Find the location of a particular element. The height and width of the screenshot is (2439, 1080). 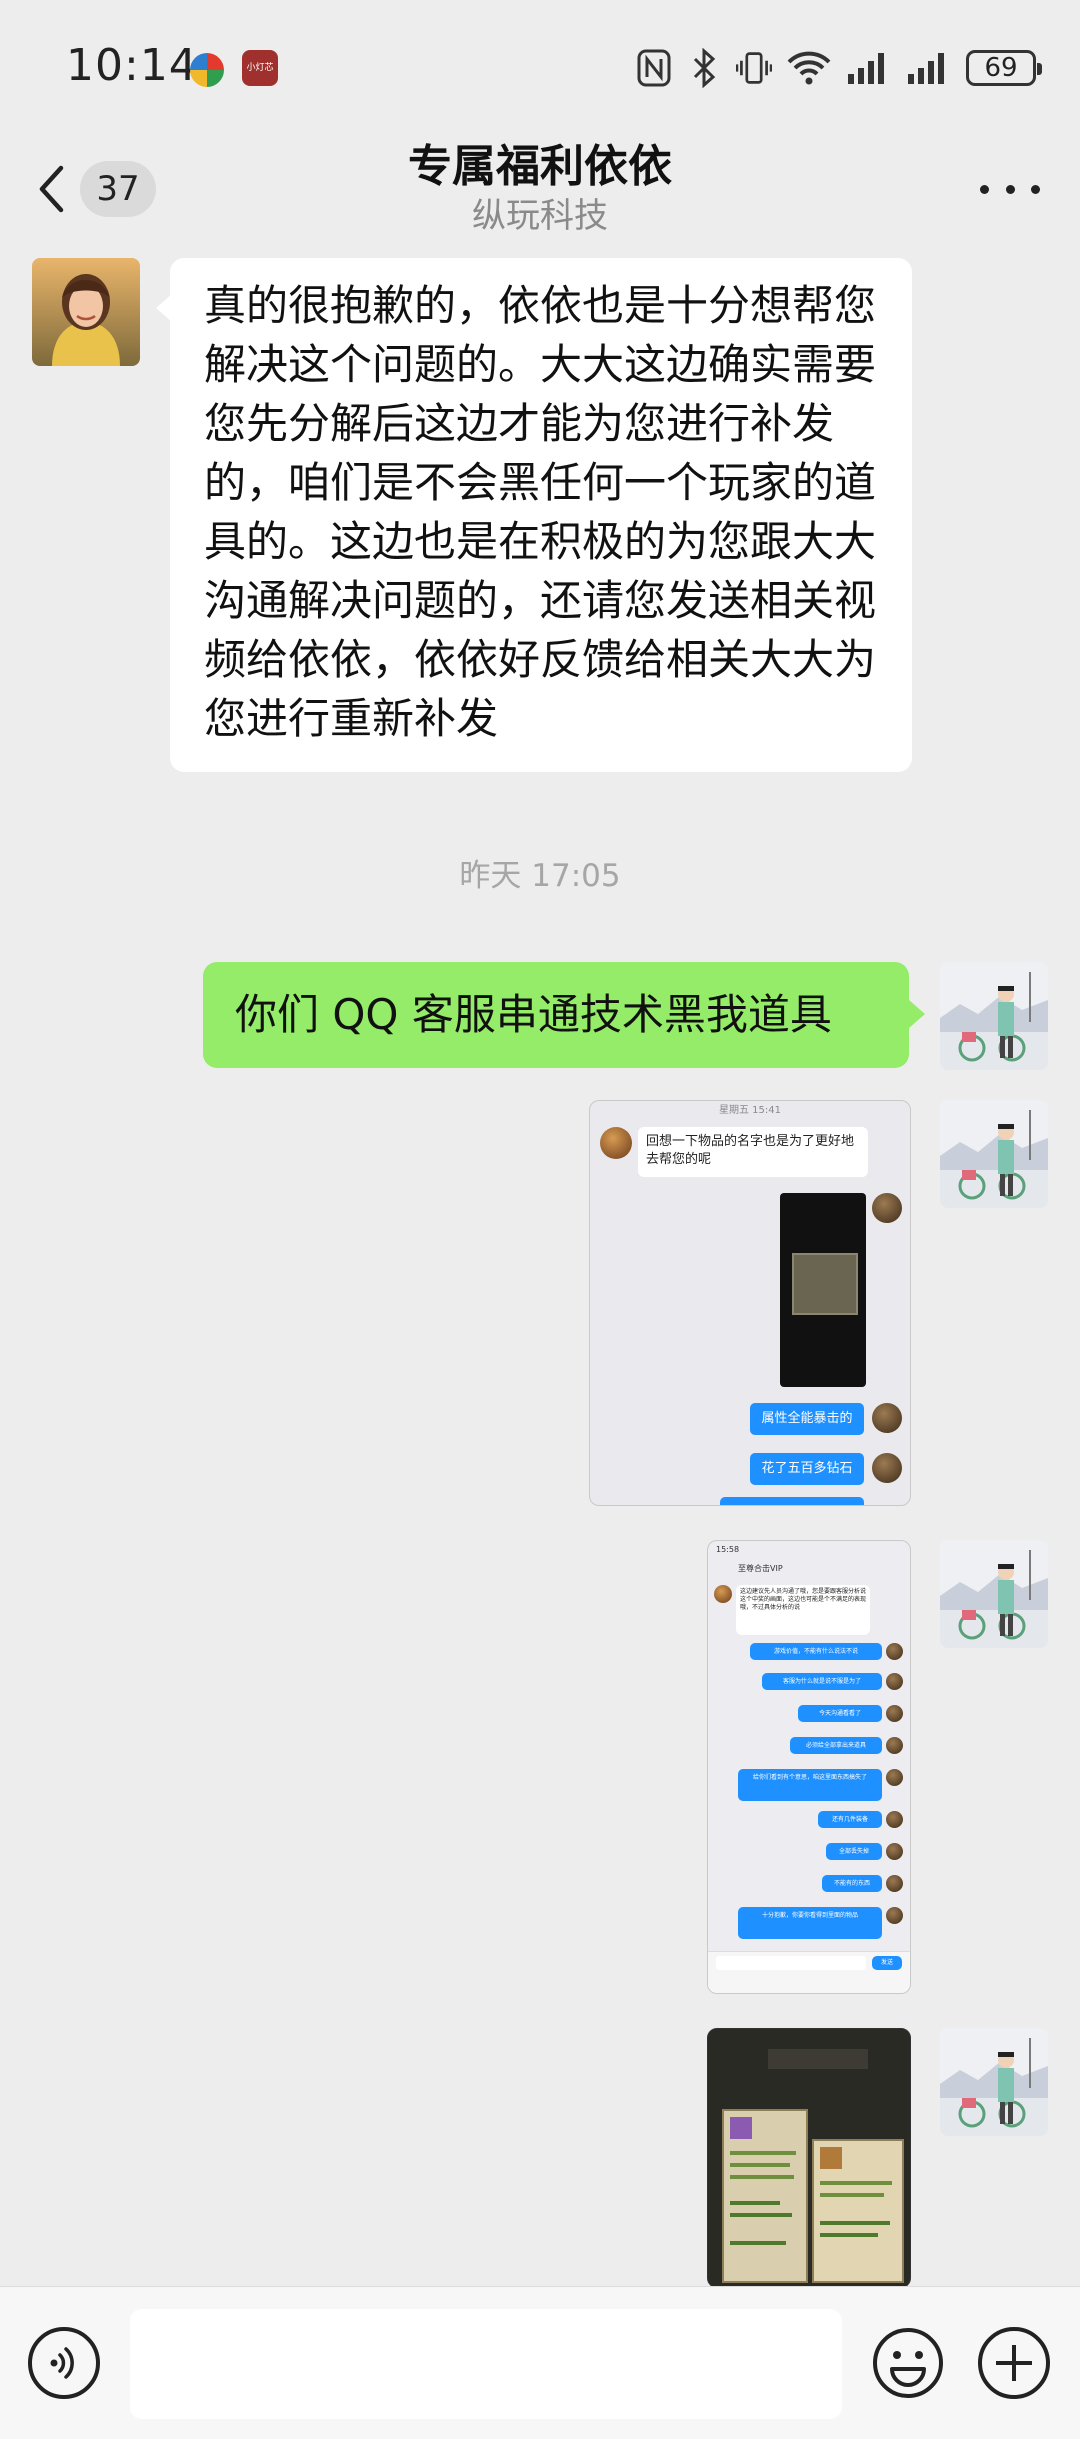

screenshot-chat-title: 至尊合击VIP is located at coordinates (760, 1568).